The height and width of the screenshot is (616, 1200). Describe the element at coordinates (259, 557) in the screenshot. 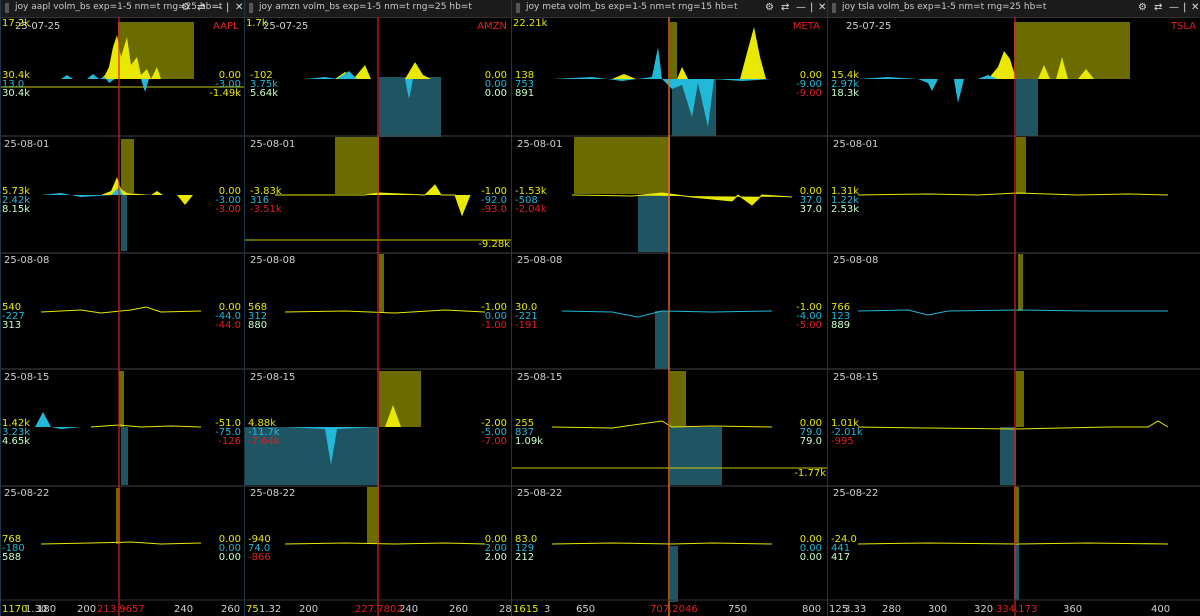

I see `row-net-value: -866` at that location.